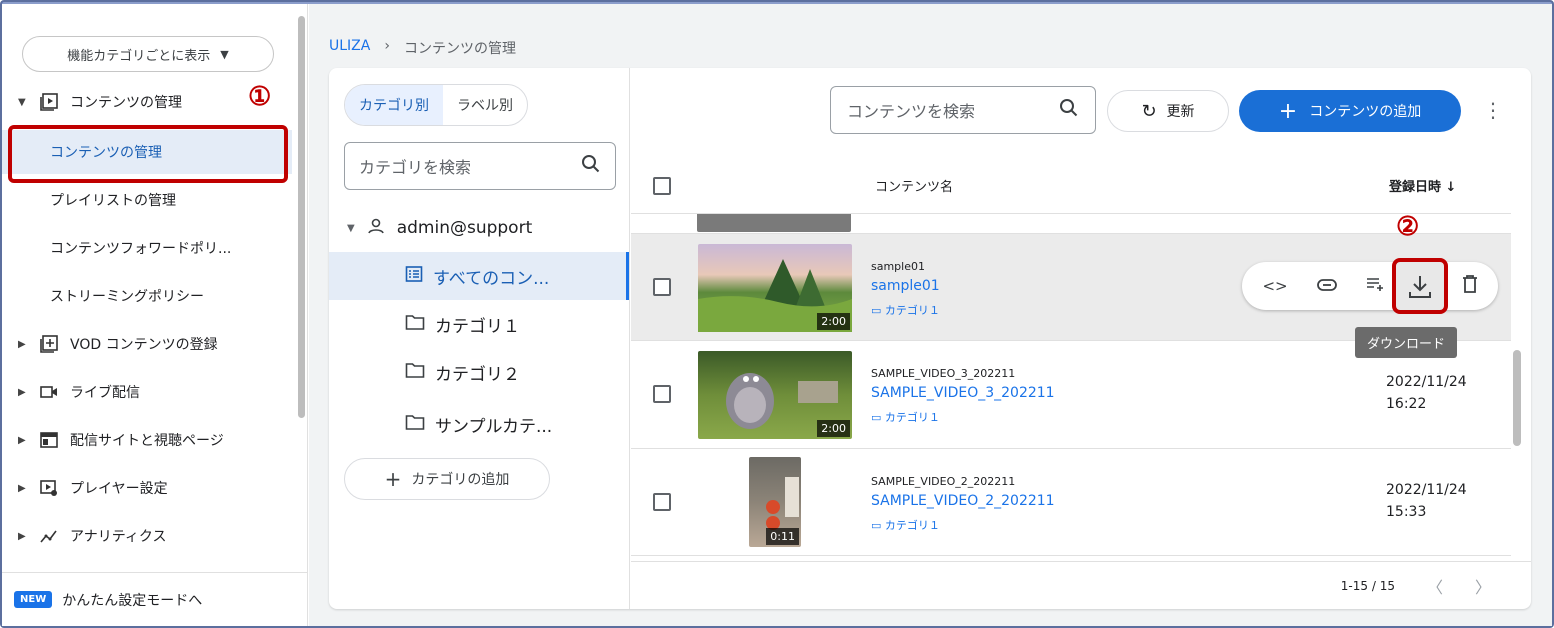 Image resolution: width=1554 pixels, height=628 pixels. What do you see at coordinates (1069, 110) in the screenshot?
I see `search-icon` at bounding box center [1069, 110].